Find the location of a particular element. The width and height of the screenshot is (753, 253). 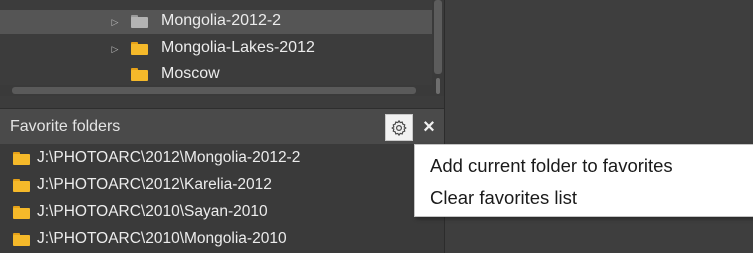

menu-item-clear-favorites: Clear favorites list is located at coordinates (584, 197).